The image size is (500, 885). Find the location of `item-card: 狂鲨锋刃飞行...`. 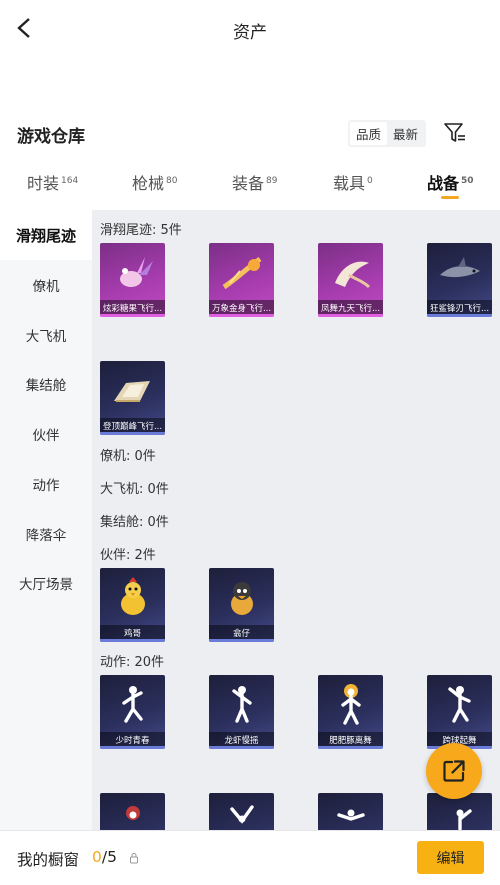

item-card: 狂鲨锋刃飞行... is located at coordinates (459, 280).